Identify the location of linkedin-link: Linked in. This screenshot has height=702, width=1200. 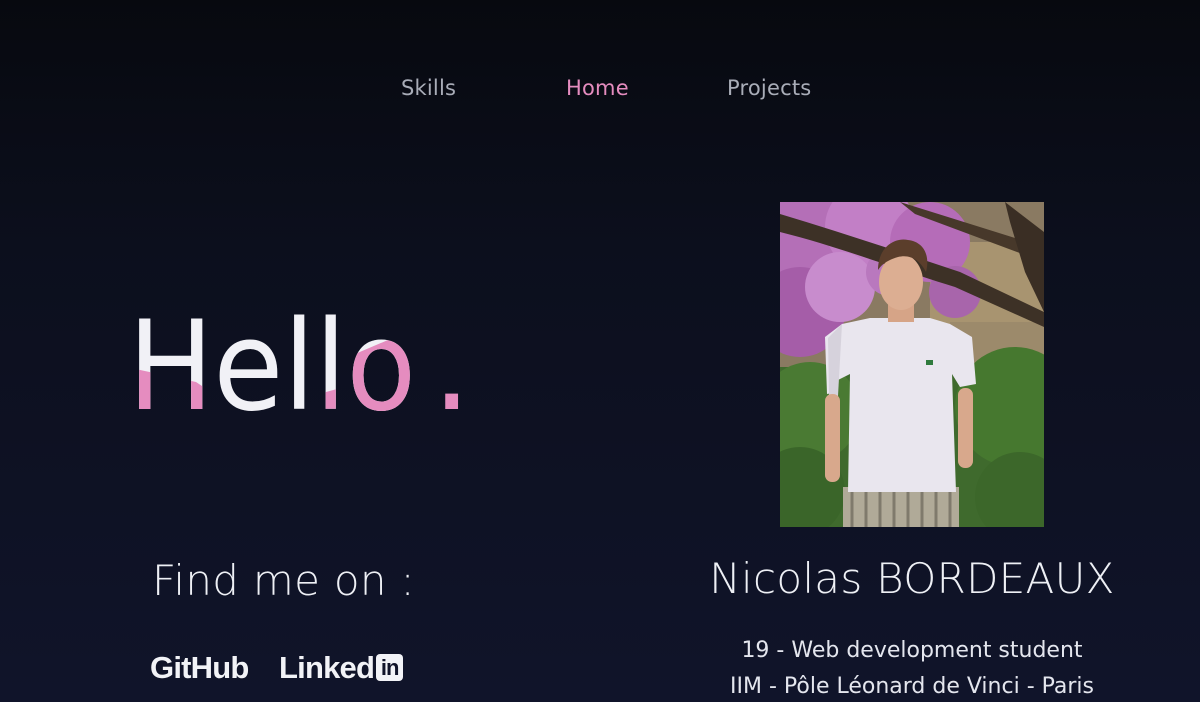
(341, 668).